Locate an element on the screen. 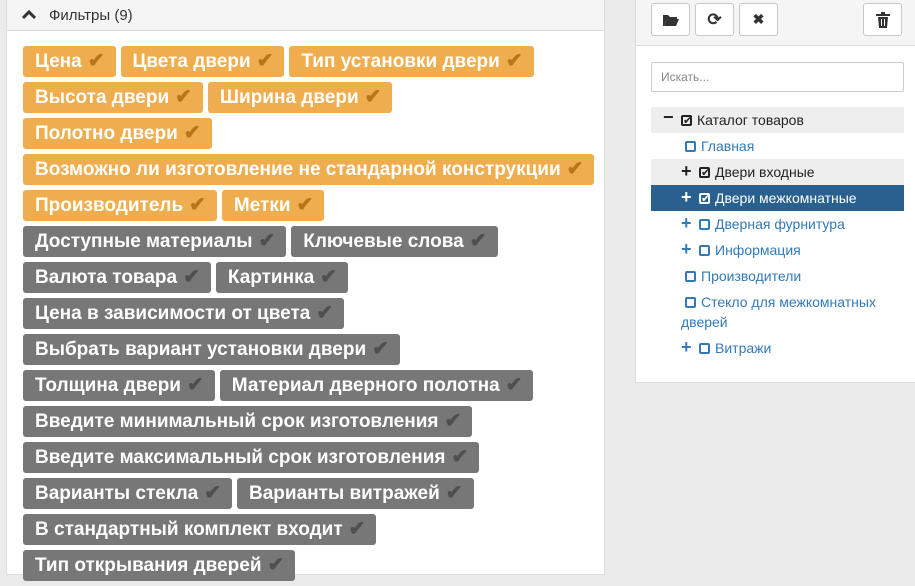  tree-item-label: Дверная фурнитура is located at coordinates (780, 224).